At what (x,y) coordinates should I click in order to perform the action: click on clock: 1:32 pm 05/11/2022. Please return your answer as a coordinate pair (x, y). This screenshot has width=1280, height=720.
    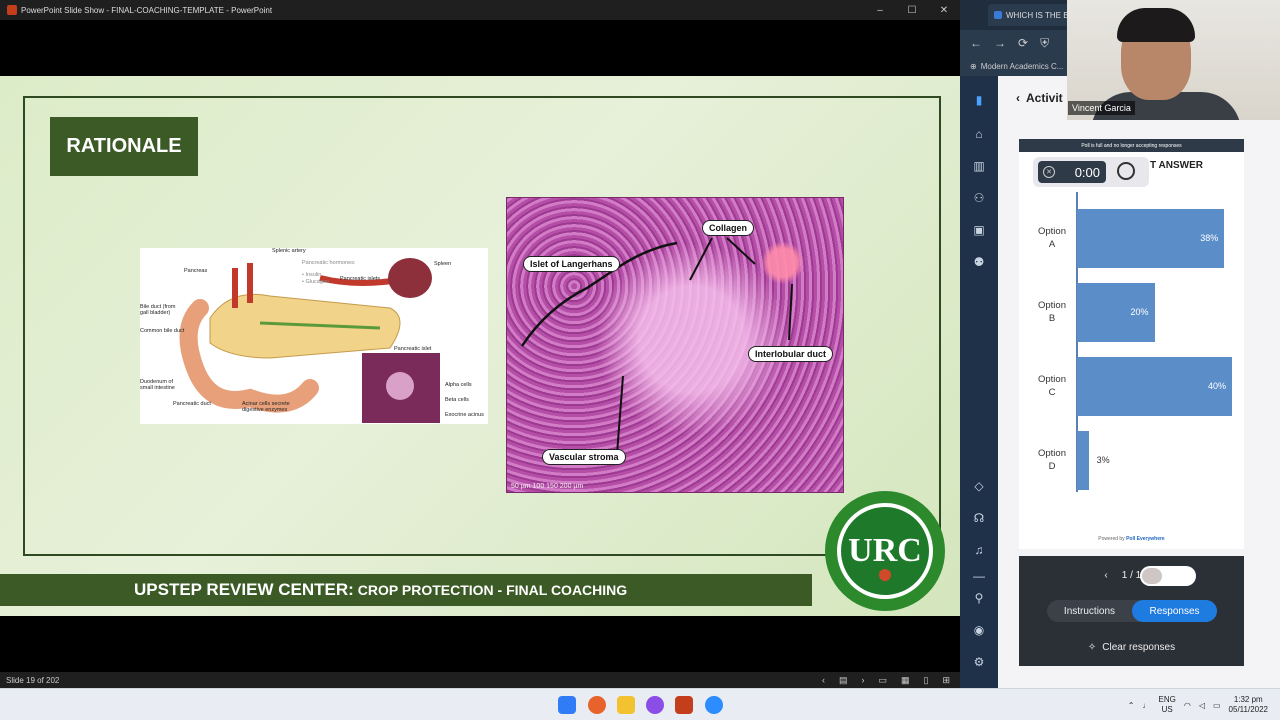
    Looking at the image, I should click on (1248, 705).